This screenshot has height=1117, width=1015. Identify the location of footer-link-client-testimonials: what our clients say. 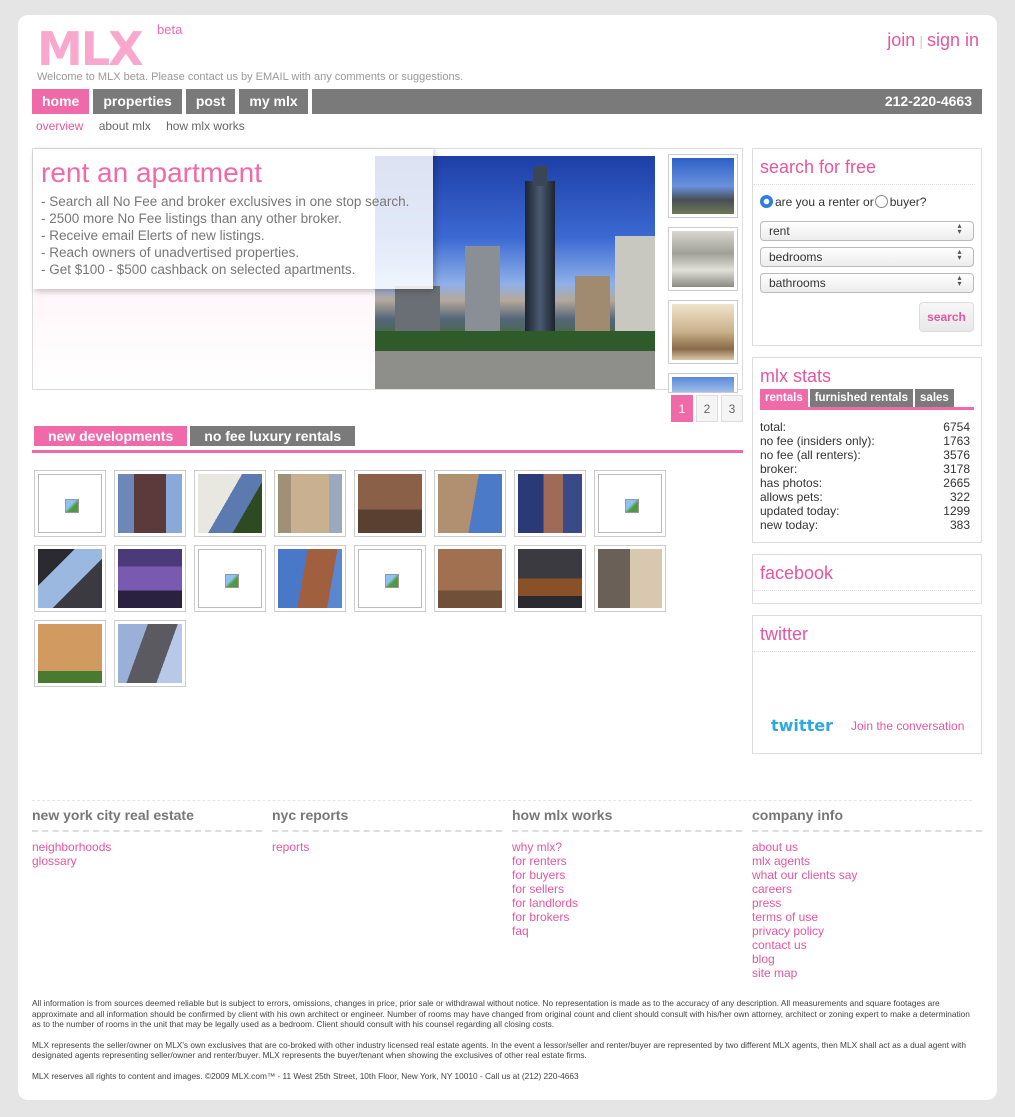
(867, 875).